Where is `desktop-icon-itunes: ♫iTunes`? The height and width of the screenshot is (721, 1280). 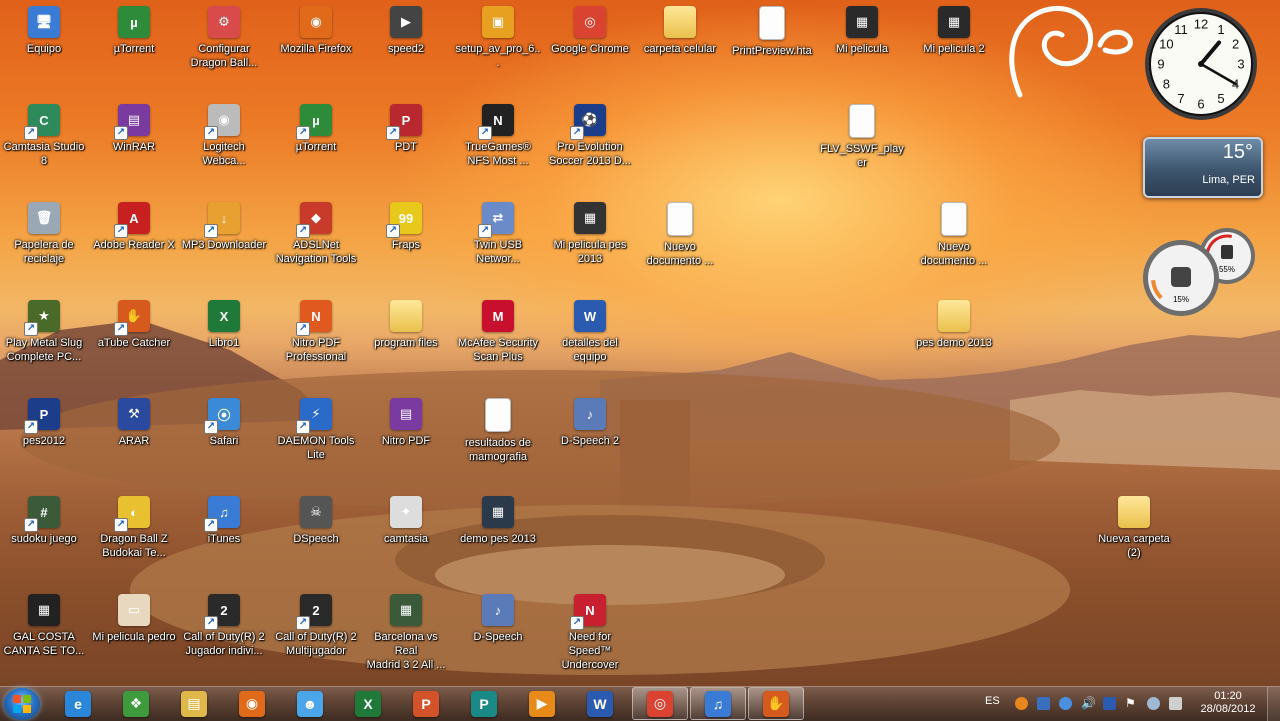 desktop-icon-itunes: ♫iTunes is located at coordinates (224, 521).